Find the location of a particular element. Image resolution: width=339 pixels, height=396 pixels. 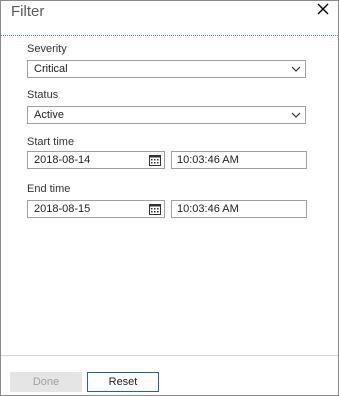

severity-label: Severity is located at coordinates (47, 49).